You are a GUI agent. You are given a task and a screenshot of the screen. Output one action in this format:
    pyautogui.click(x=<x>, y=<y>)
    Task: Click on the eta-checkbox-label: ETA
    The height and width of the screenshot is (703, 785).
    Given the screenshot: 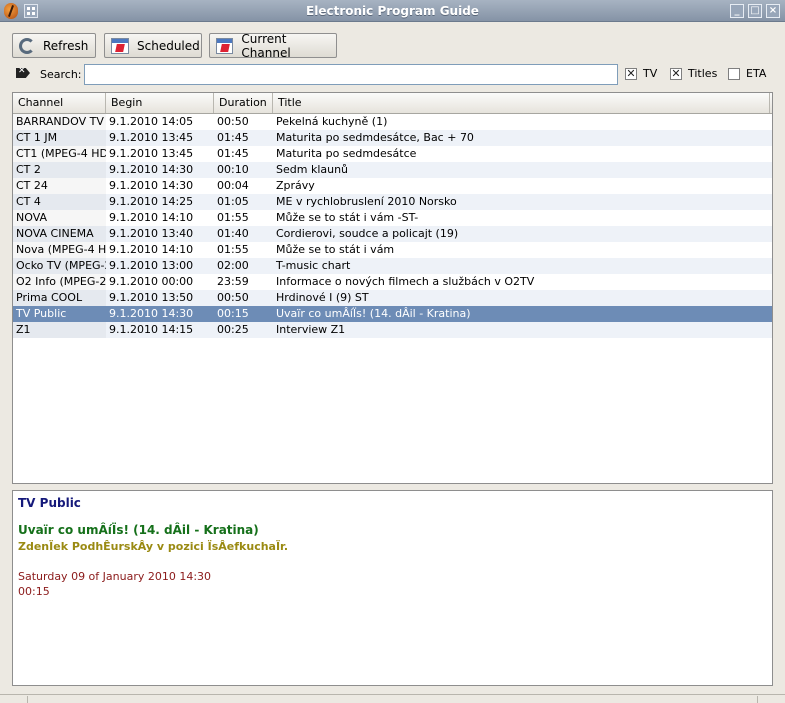 What is the action you would take?
    pyautogui.click(x=756, y=73)
    